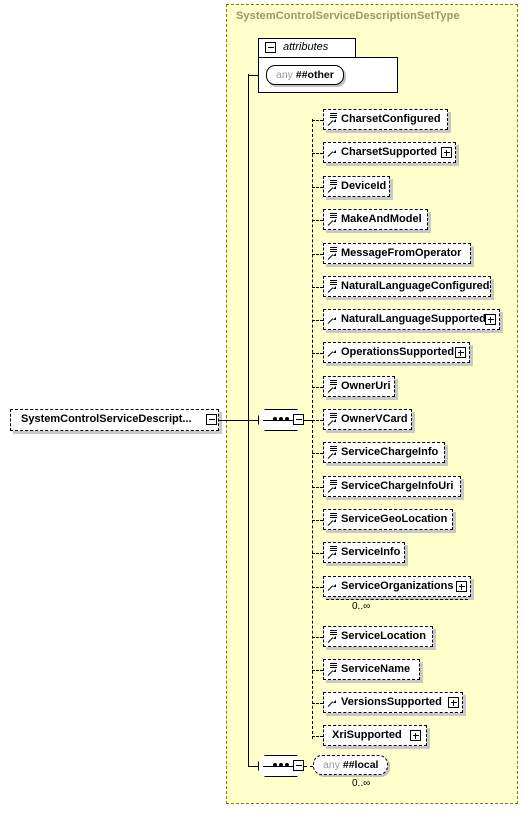  I want to click on element-box: NaturalLanguageConfigured, so click(407, 286).